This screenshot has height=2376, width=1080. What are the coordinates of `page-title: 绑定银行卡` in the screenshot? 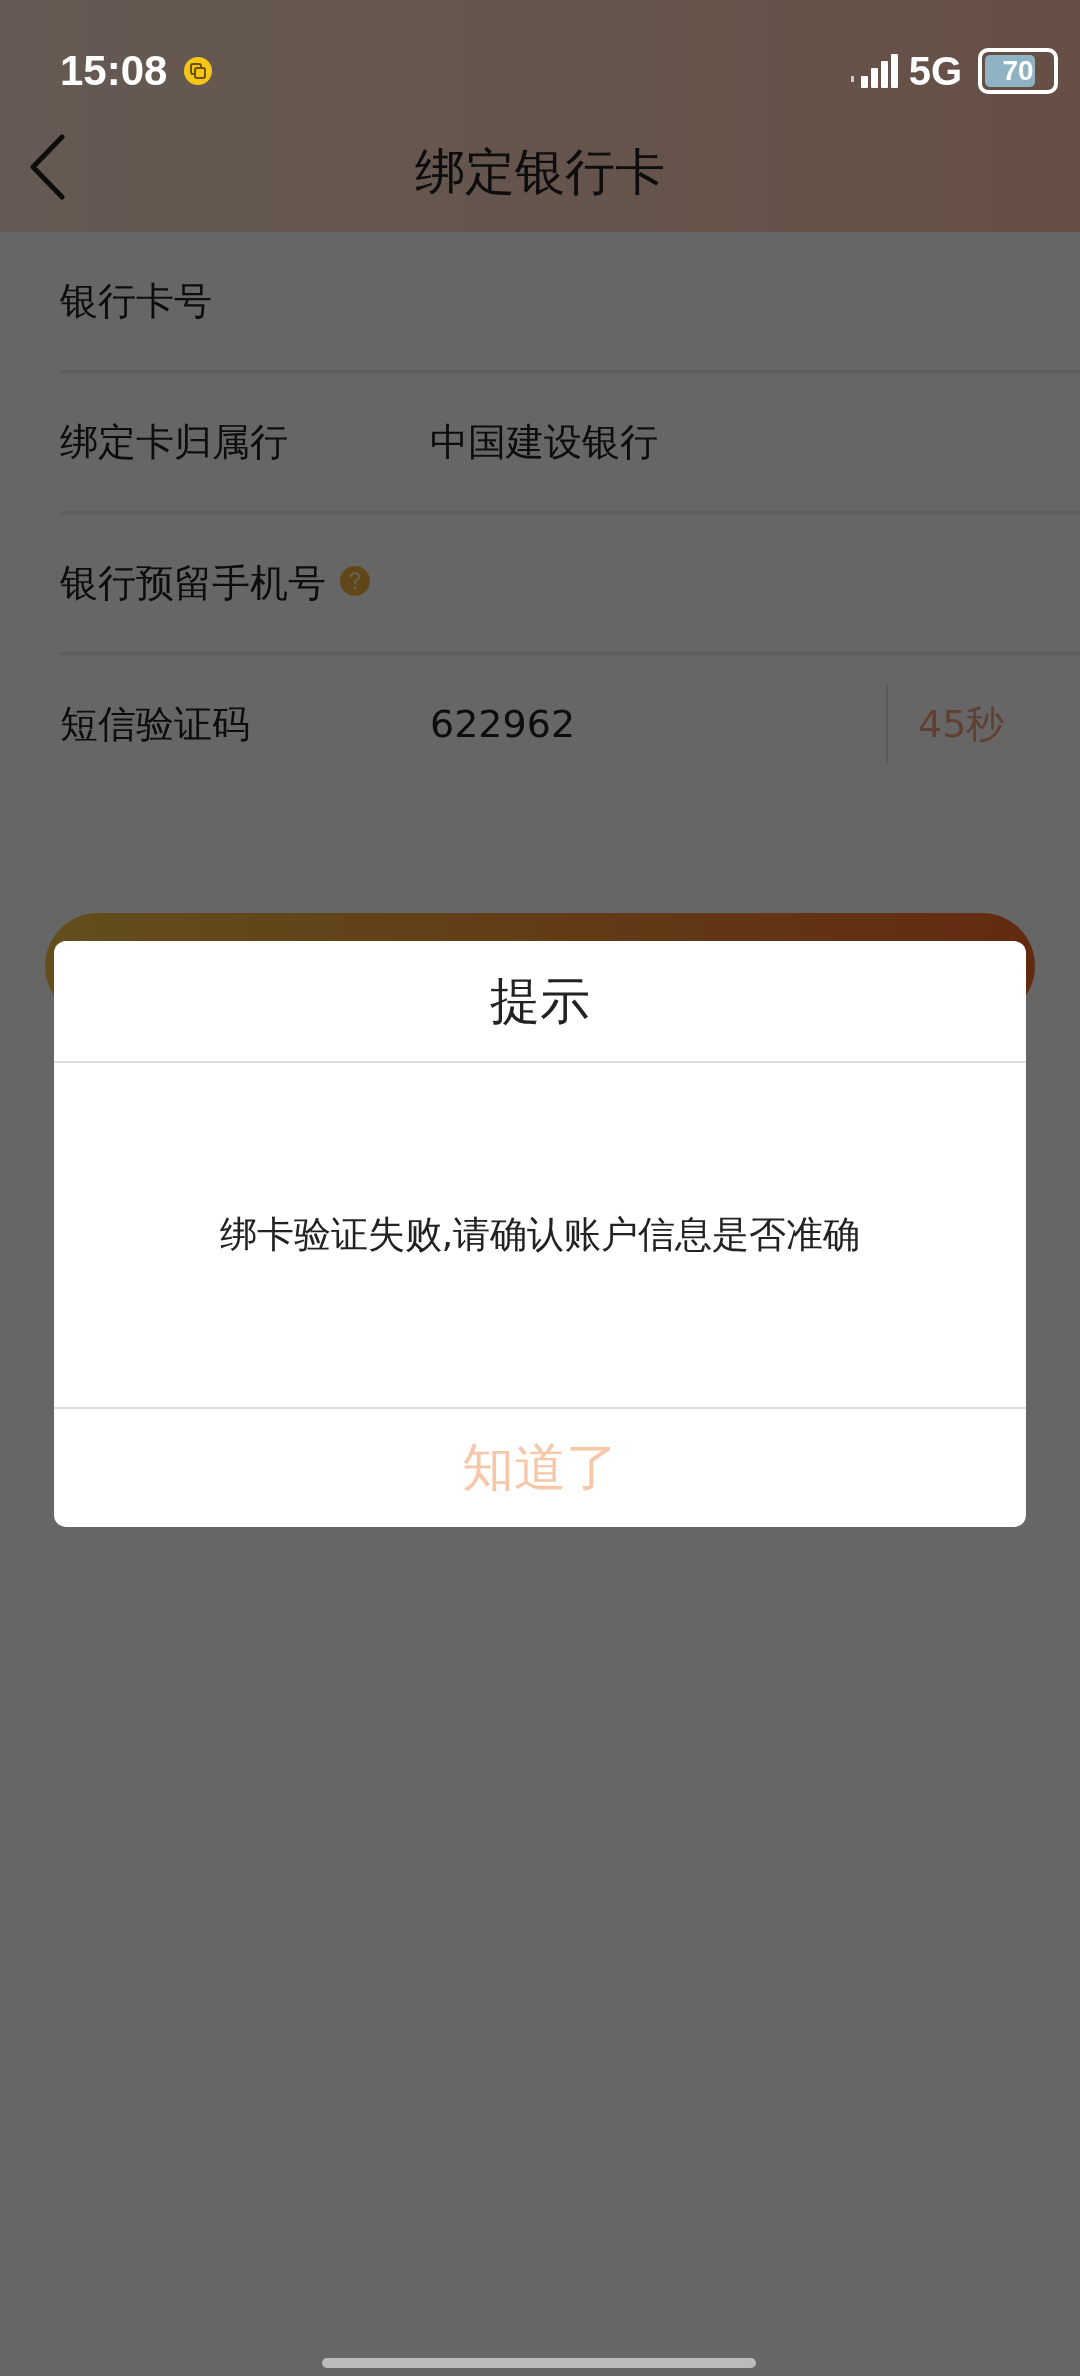 It's located at (540, 172).